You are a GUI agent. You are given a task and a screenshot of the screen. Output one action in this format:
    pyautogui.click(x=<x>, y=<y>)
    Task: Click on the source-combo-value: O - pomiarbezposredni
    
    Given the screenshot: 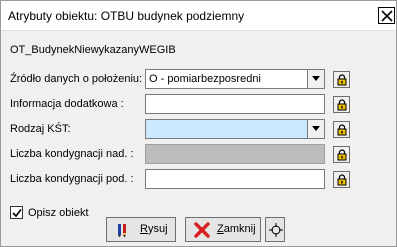 What is the action you would take?
    pyautogui.click(x=205, y=79)
    